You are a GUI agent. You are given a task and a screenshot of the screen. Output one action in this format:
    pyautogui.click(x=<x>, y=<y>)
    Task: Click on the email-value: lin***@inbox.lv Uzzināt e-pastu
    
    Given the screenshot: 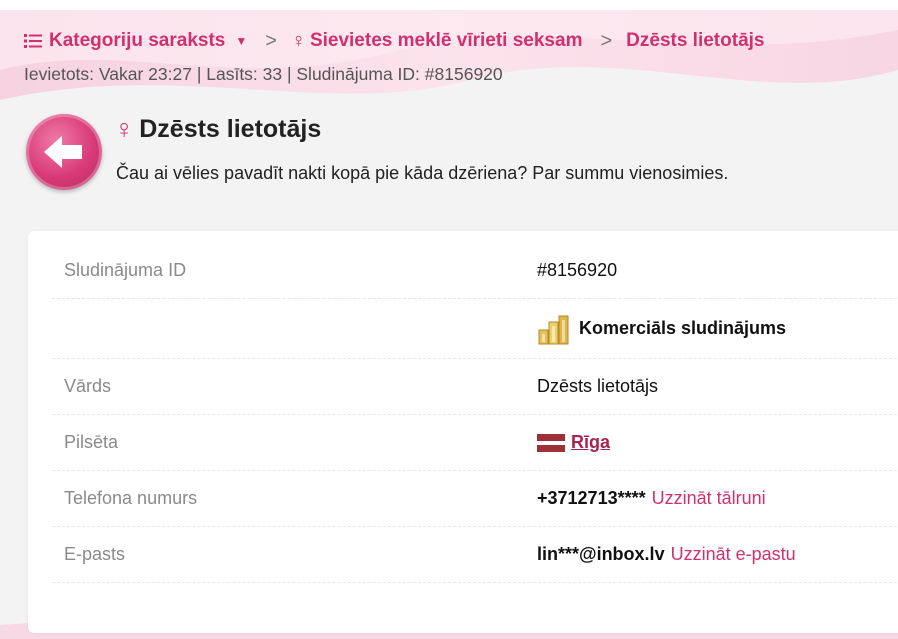 What is the action you would take?
    pyautogui.click(x=666, y=554)
    